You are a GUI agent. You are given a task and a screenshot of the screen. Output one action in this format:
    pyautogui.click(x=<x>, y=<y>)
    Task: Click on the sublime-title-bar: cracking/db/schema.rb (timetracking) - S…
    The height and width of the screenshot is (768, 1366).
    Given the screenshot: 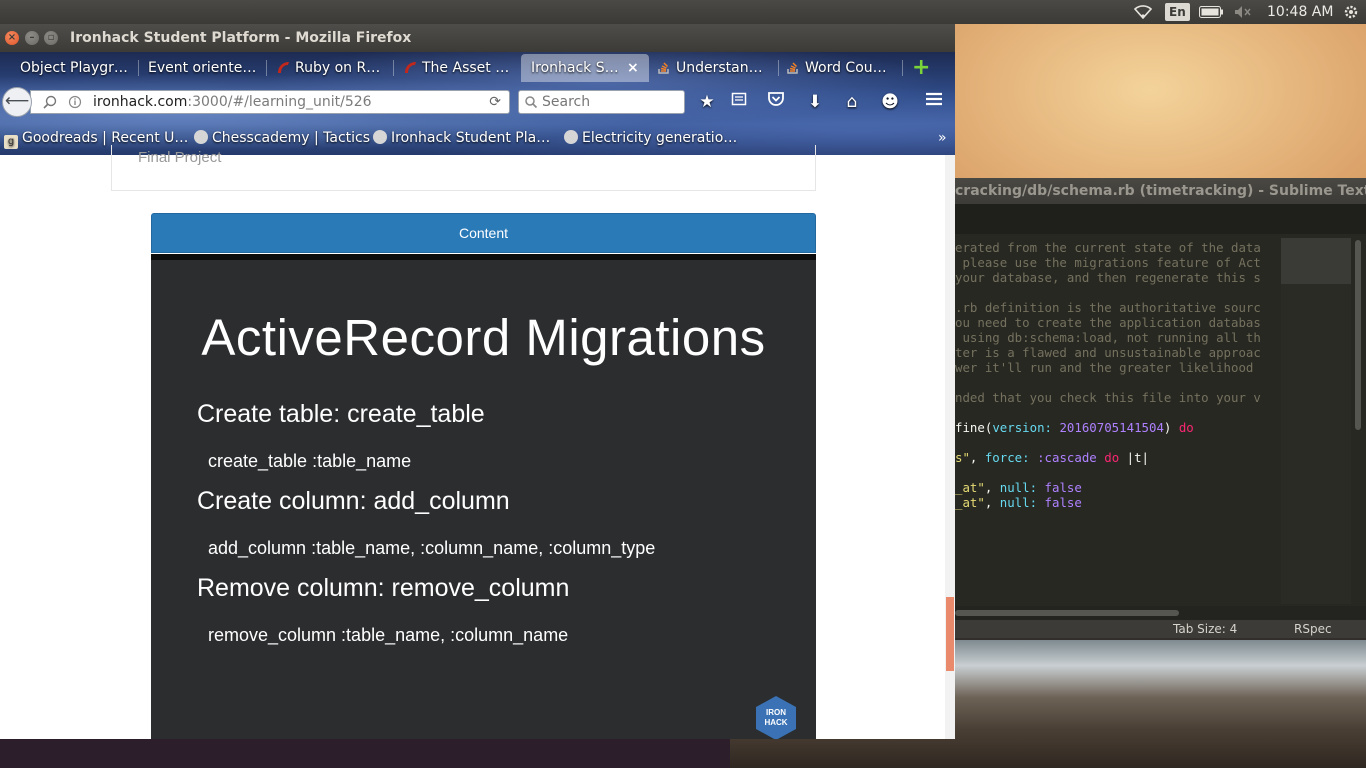 What is the action you would take?
    pyautogui.click(x=1160, y=191)
    